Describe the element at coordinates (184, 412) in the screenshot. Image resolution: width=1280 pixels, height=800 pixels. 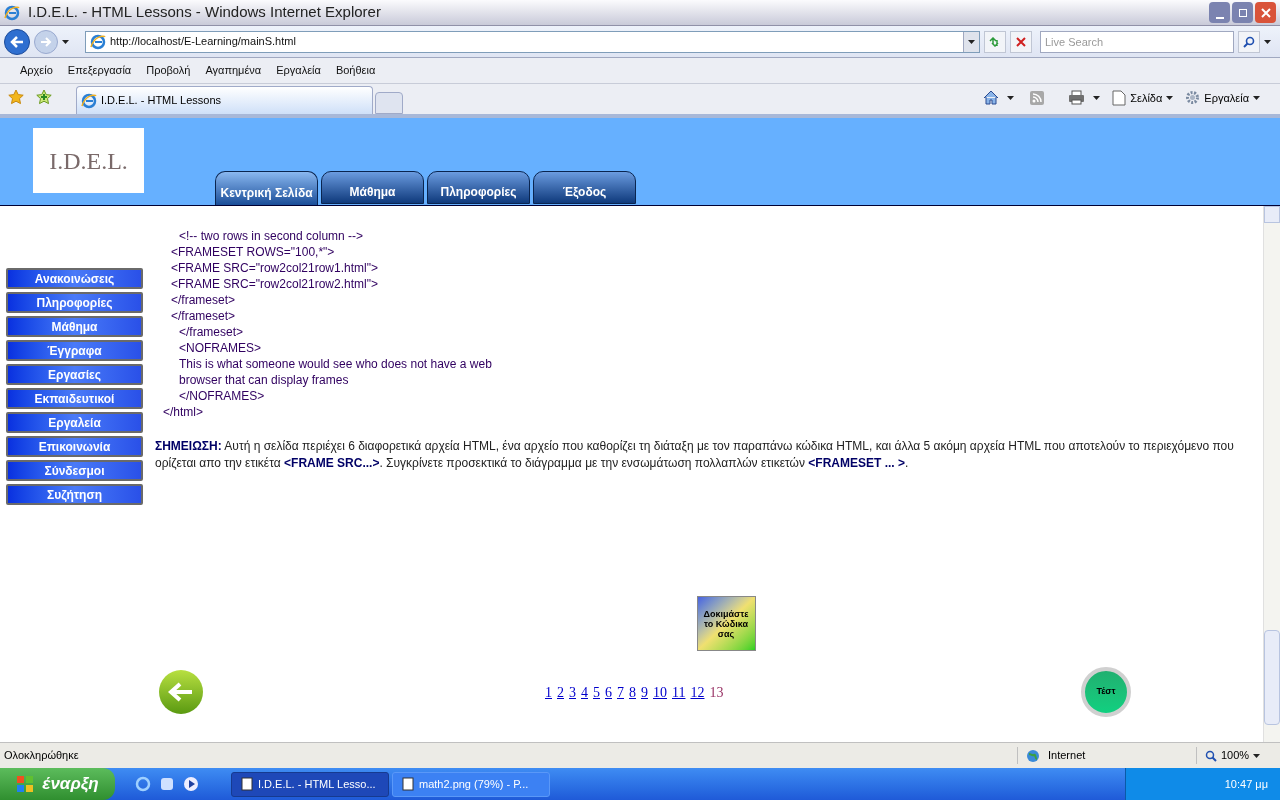
I see `code-line: </html>` at that location.